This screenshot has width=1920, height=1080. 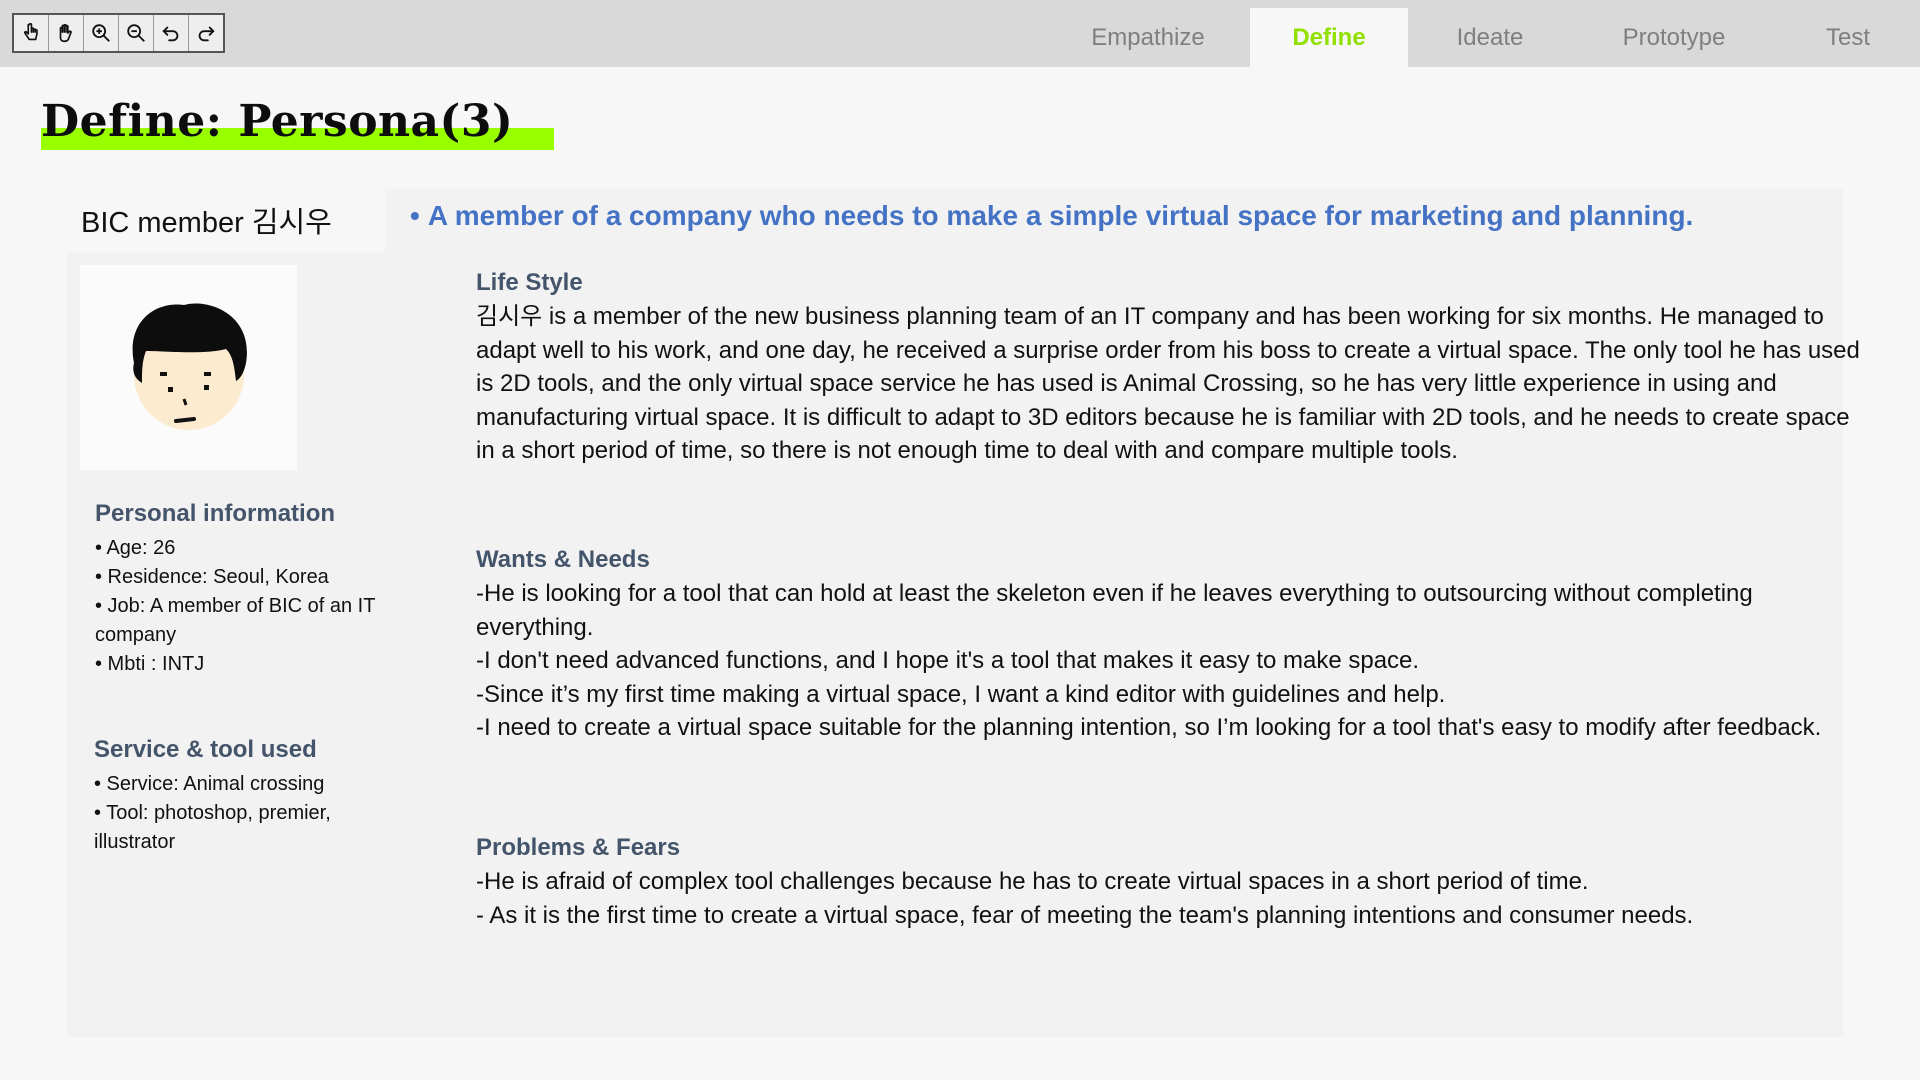 I want to click on hand-tool-button, so click(x=66, y=33).